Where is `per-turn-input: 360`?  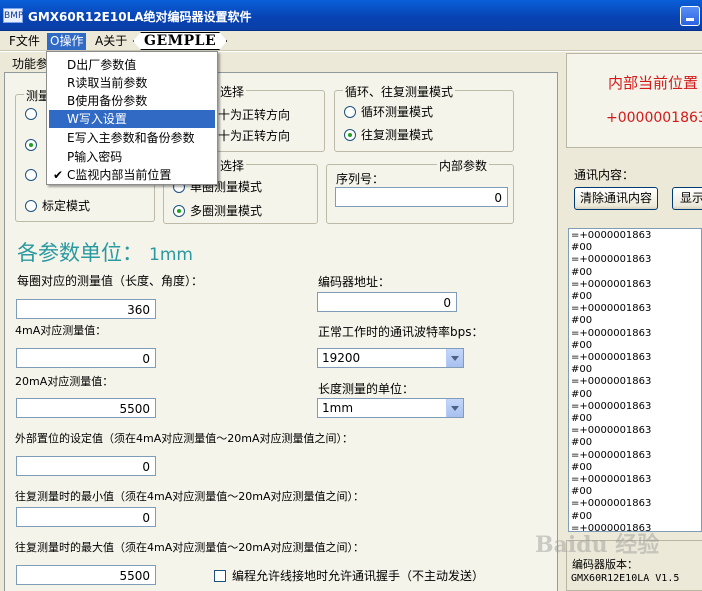
per-turn-input: 360 is located at coordinates (86, 309).